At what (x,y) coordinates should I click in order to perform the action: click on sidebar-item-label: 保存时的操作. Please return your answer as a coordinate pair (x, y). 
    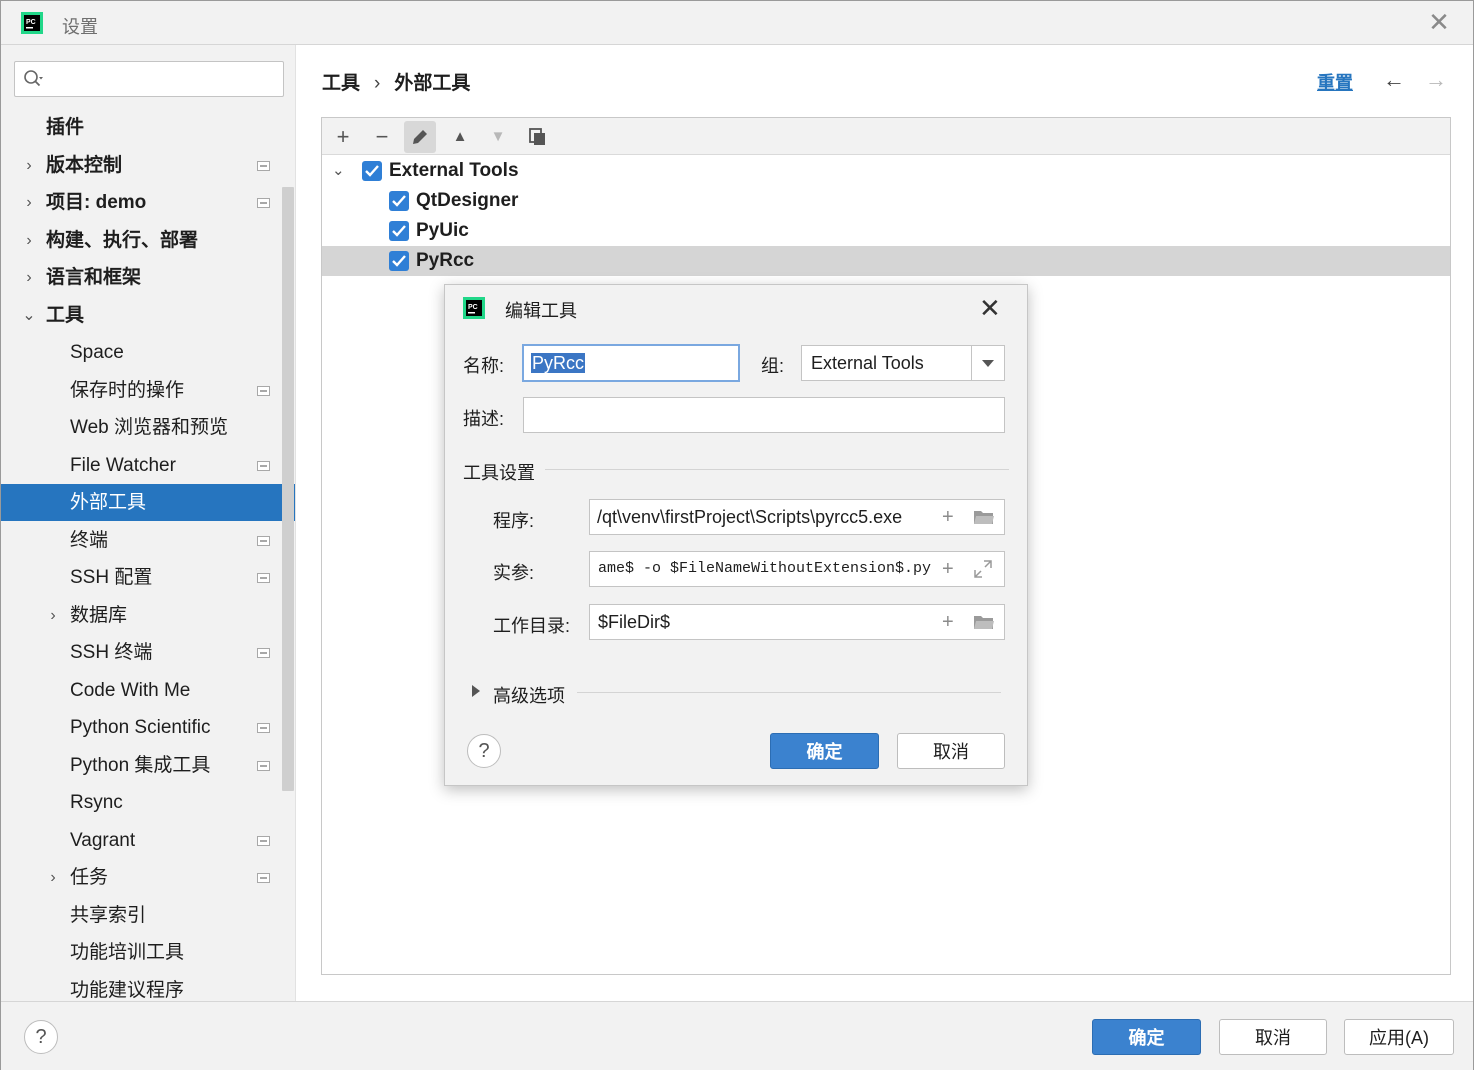
    Looking at the image, I should click on (127, 390).